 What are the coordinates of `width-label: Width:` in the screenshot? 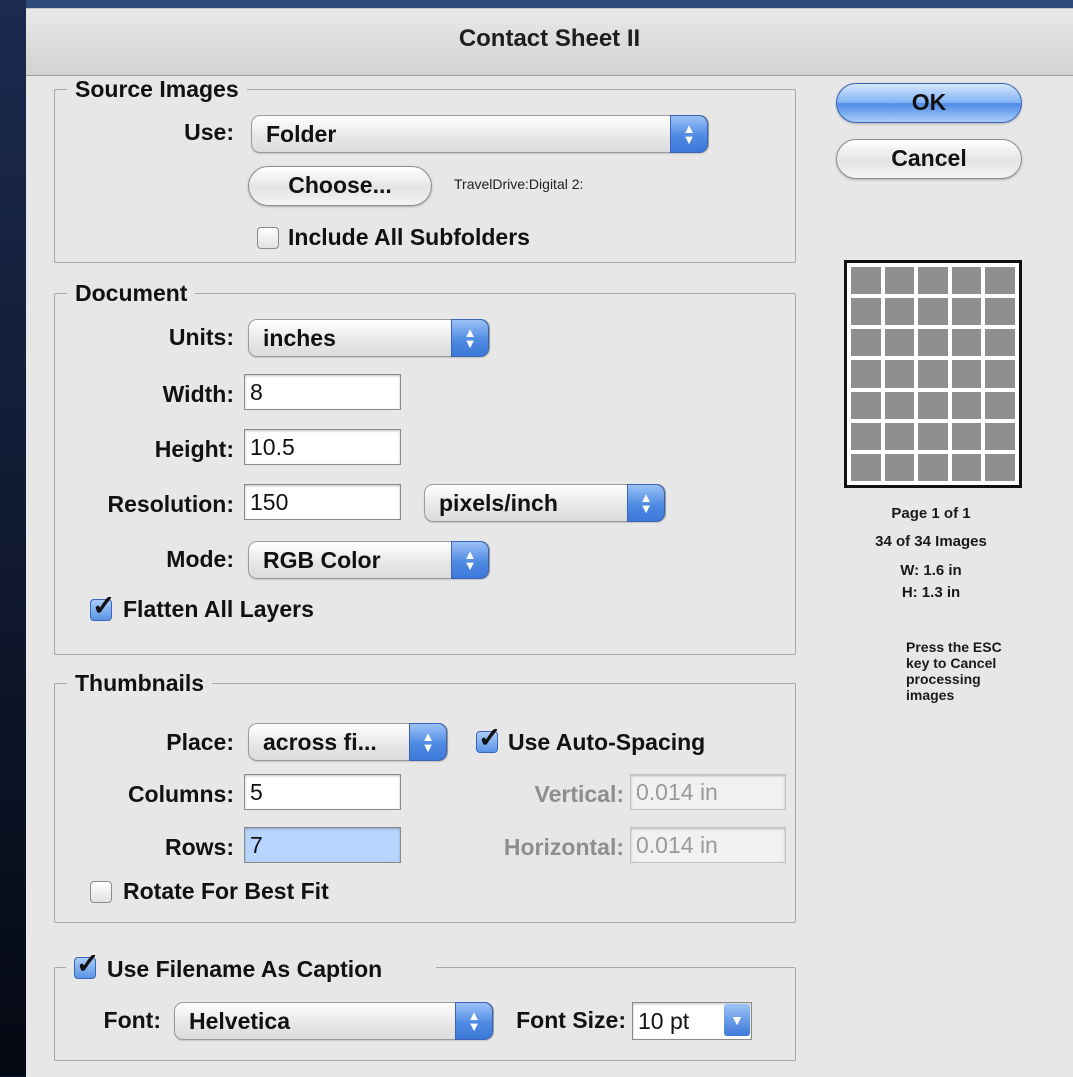 It's located at (198, 394).